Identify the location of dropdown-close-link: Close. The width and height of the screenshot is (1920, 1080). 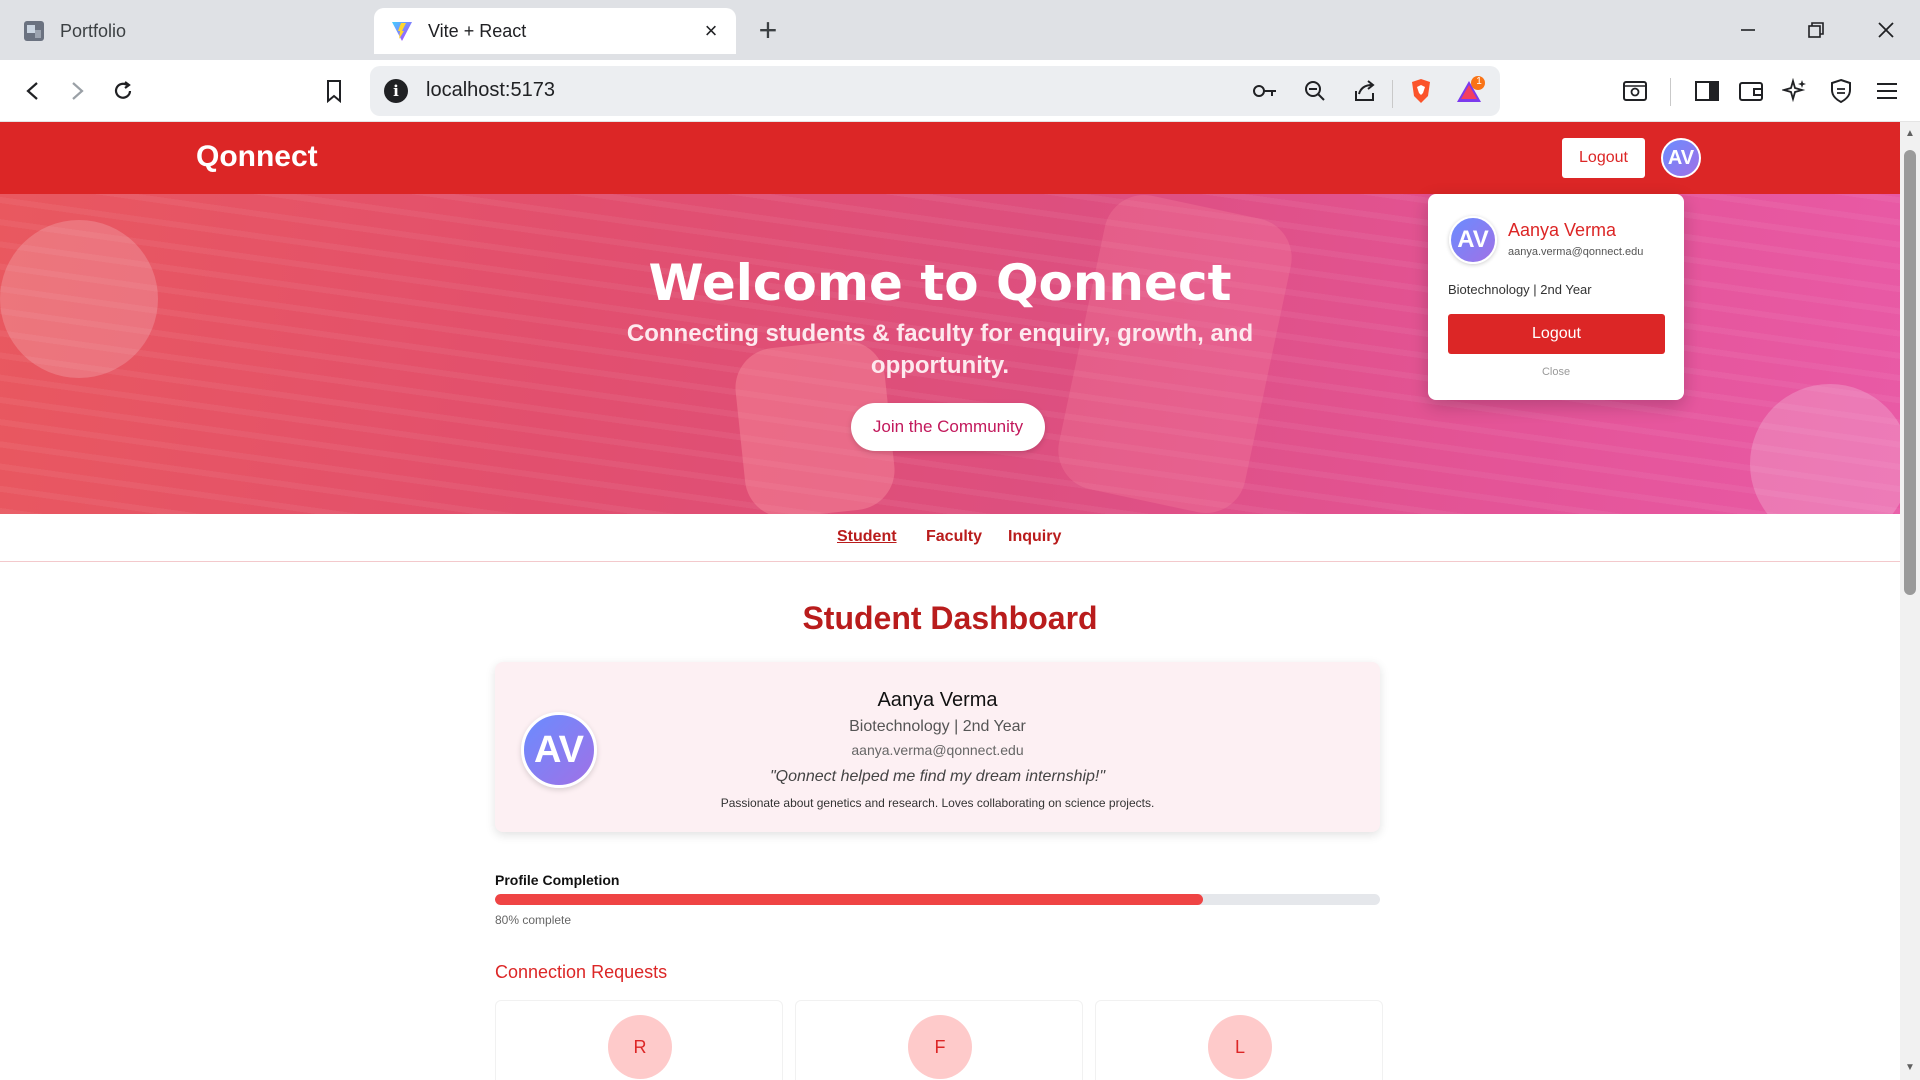
(1556, 372).